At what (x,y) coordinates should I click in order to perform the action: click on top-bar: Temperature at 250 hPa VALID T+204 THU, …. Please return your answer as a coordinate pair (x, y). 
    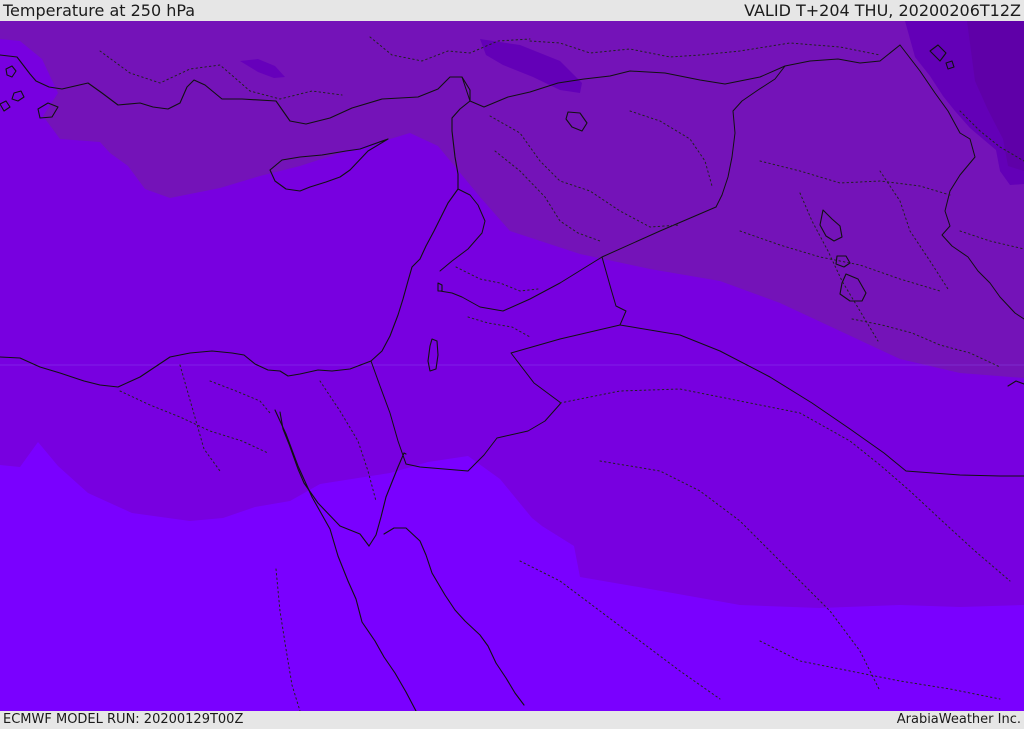
    Looking at the image, I should click on (512, 10).